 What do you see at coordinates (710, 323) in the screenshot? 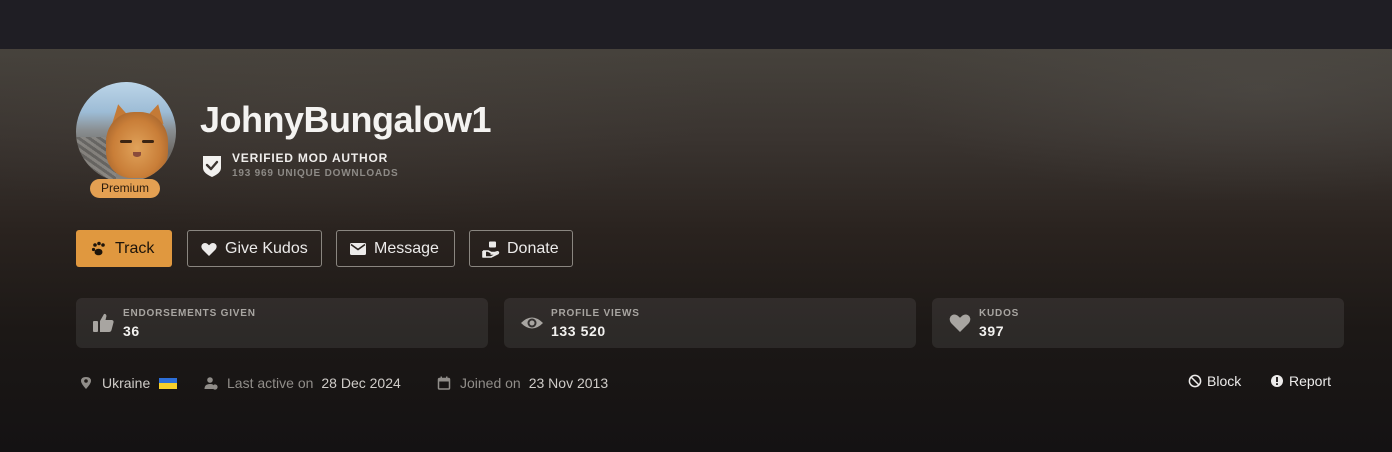
I see `stat-card-profile-views: PROFILE VIEWS 133 520` at bounding box center [710, 323].